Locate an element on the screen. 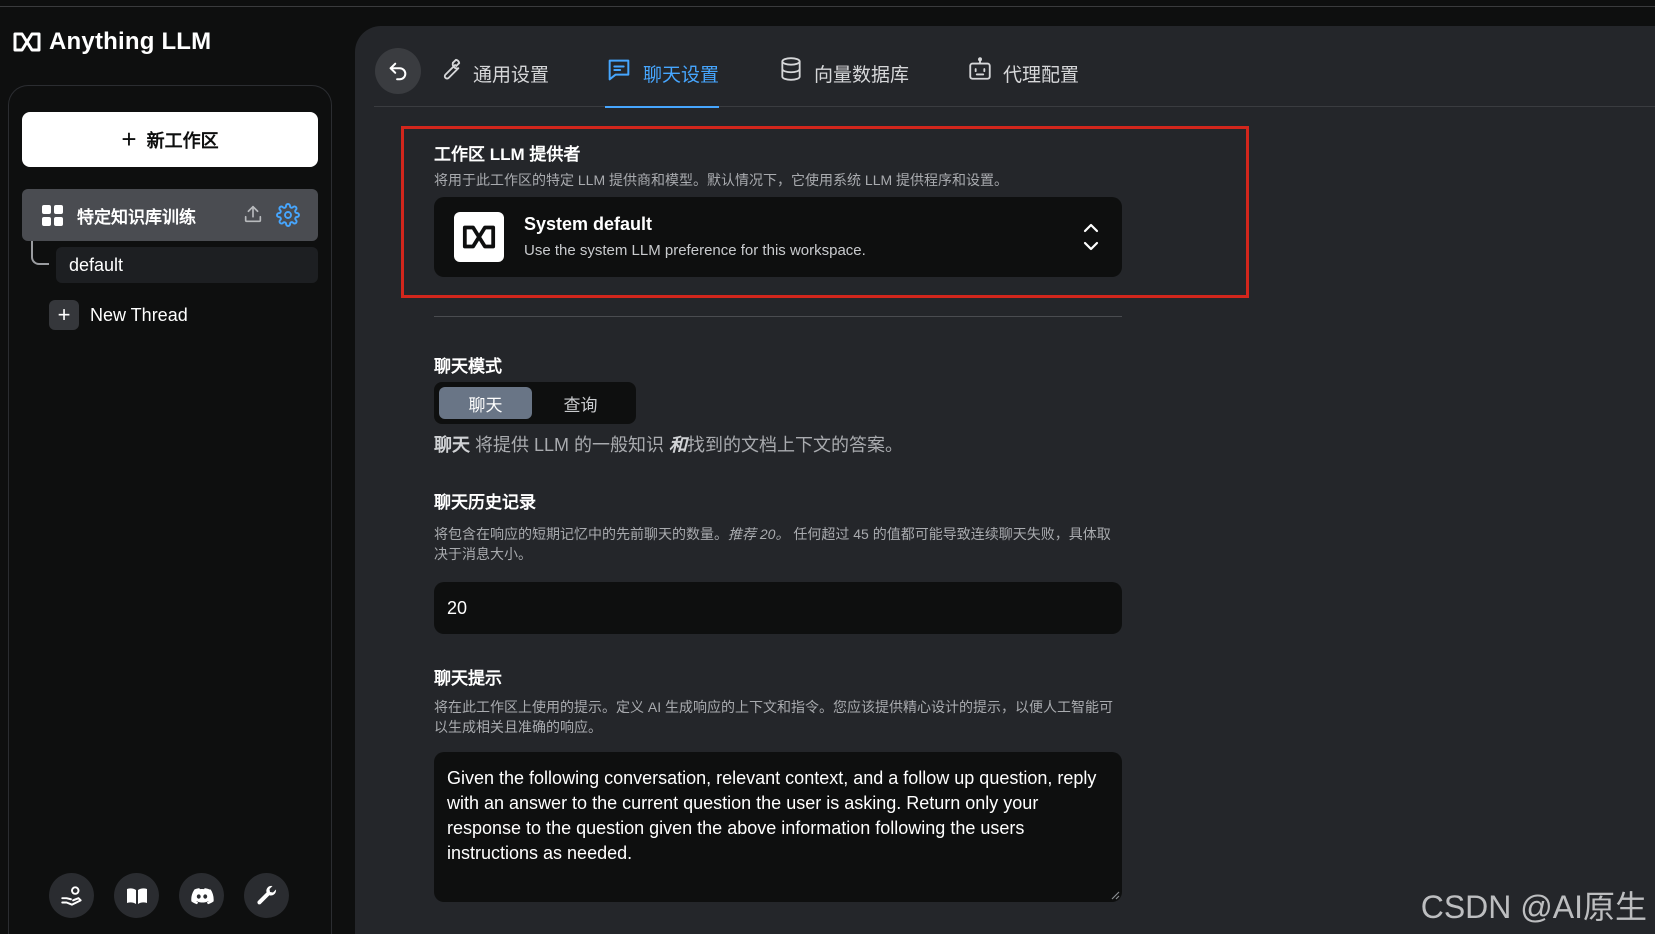  database-icon is located at coordinates (791, 69).